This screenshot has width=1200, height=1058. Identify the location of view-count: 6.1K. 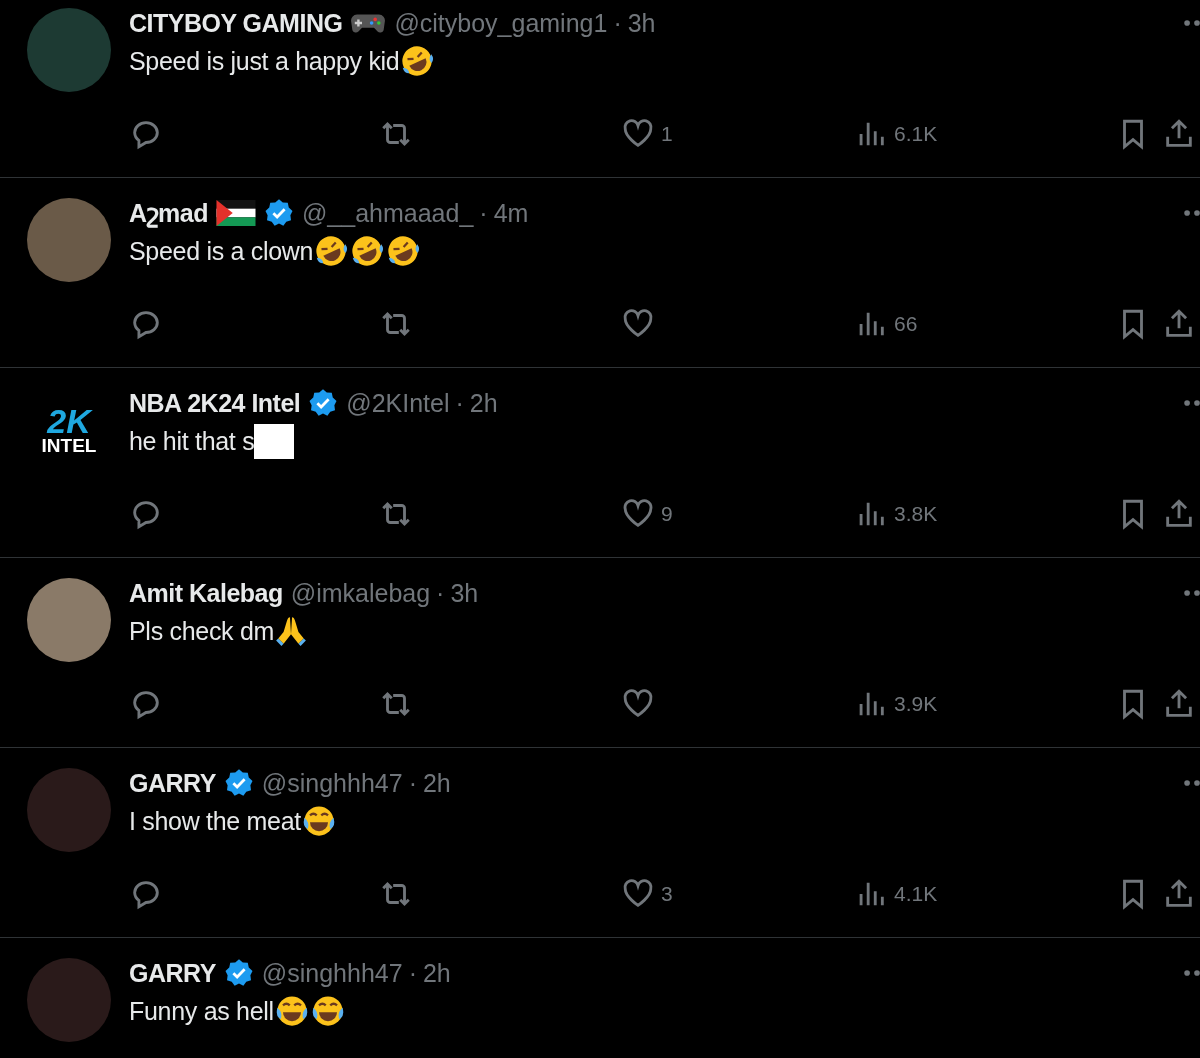
(916, 134).